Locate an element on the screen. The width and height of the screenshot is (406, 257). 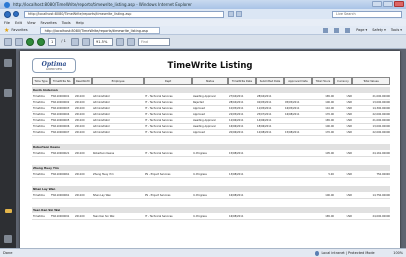
group-header: Tean Kan Sin Wai is located at coordinates (211, 210).